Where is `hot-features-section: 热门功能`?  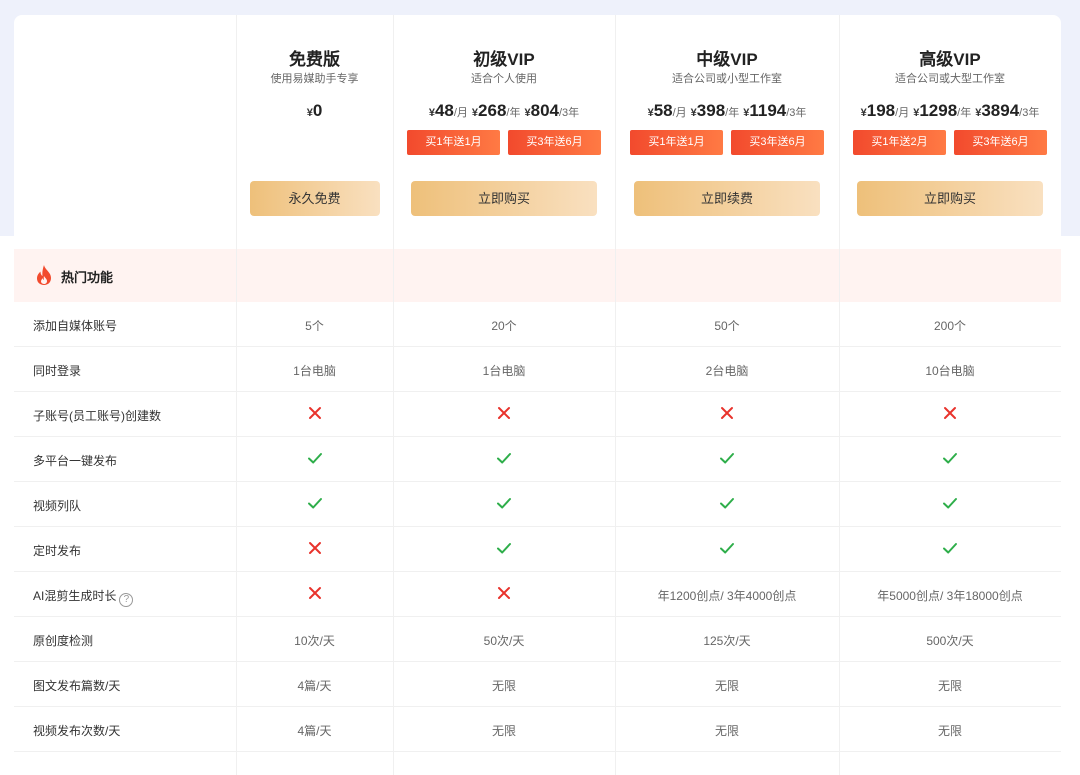 hot-features-section: 热门功能 is located at coordinates (537, 275).